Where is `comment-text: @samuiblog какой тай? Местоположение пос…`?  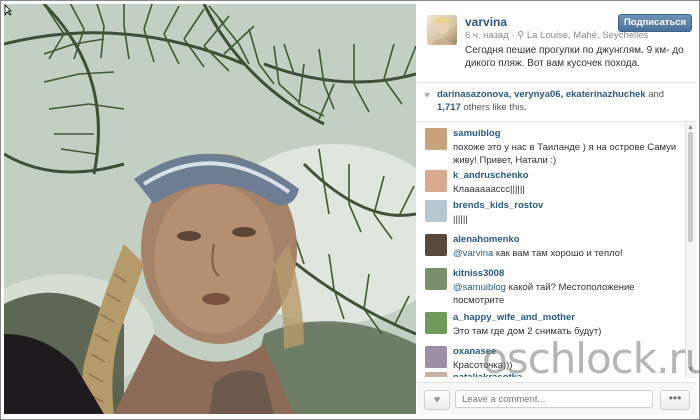
comment-text: @samuiblog какой тай? Местоположение пос… is located at coordinates (565, 294).